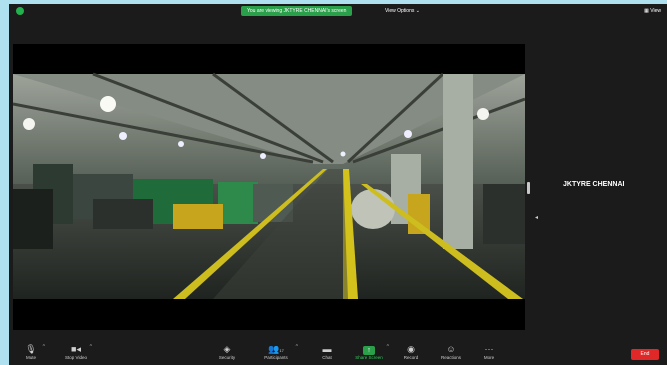 This screenshot has width=667, height=365. I want to click on encryption-shield-icon, so click(20, 11).